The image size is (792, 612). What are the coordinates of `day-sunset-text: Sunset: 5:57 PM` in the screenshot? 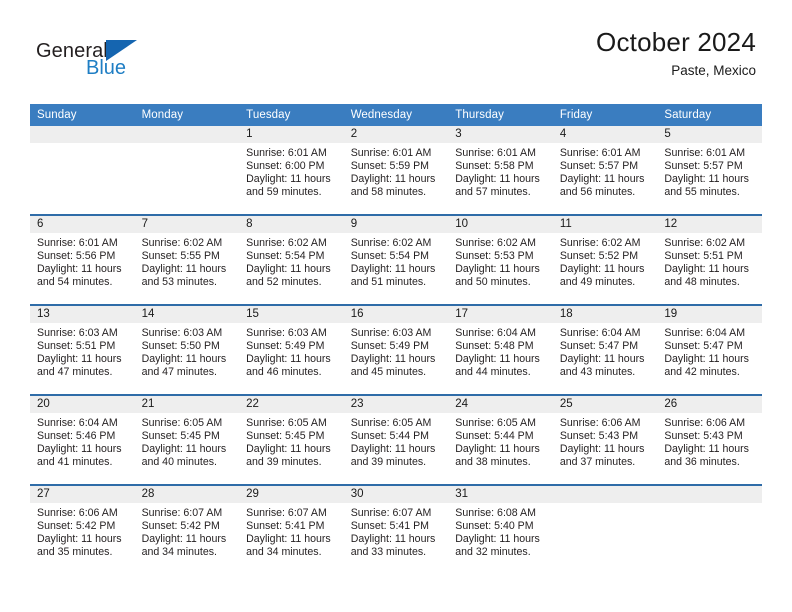 It's located at (599, 166).